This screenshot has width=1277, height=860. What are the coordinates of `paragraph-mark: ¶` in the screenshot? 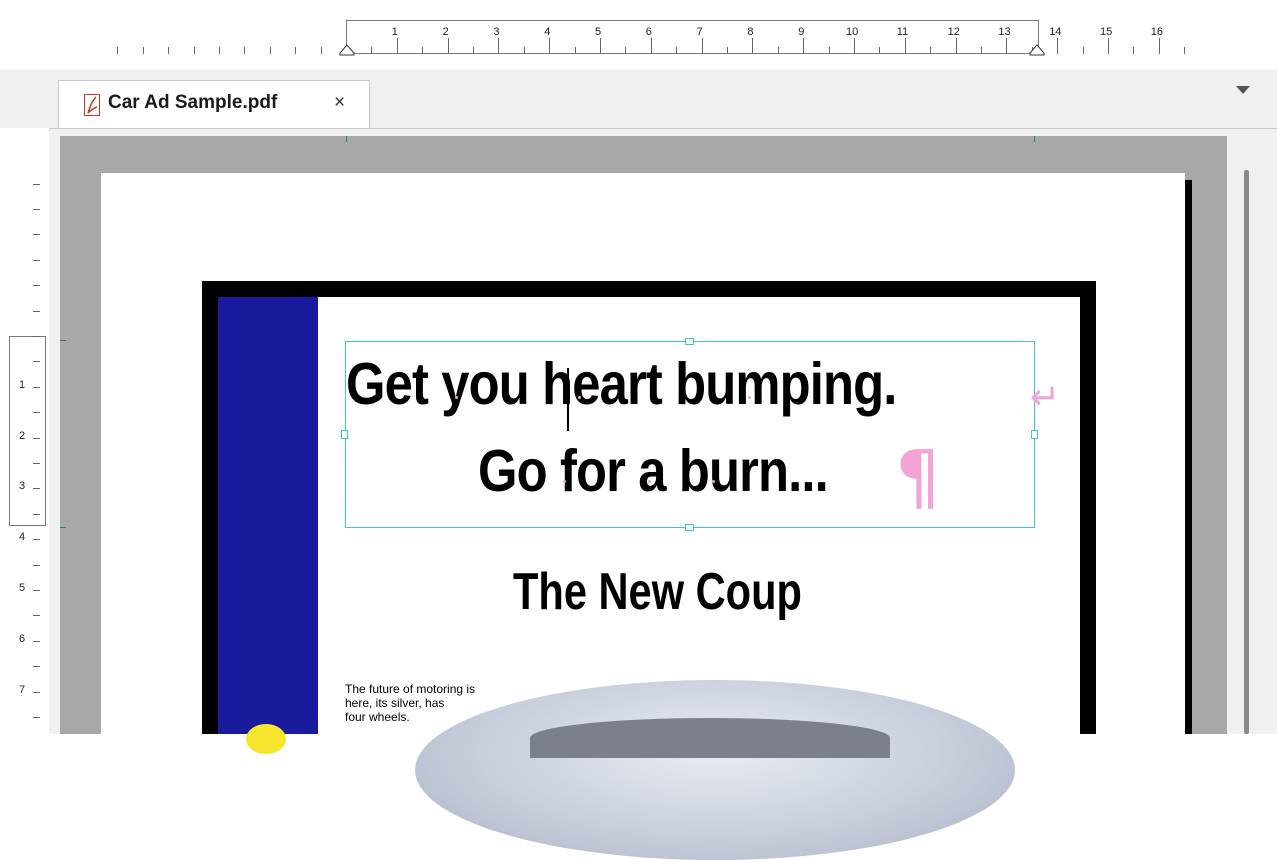 It's located at (918, 477).